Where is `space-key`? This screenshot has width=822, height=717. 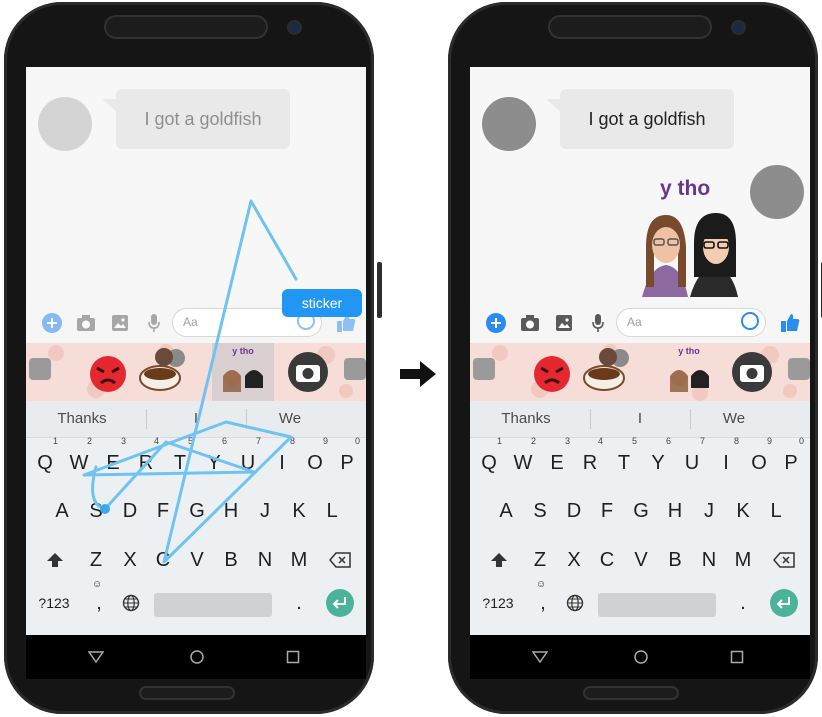
space-key is located at coordinates (657, 605).